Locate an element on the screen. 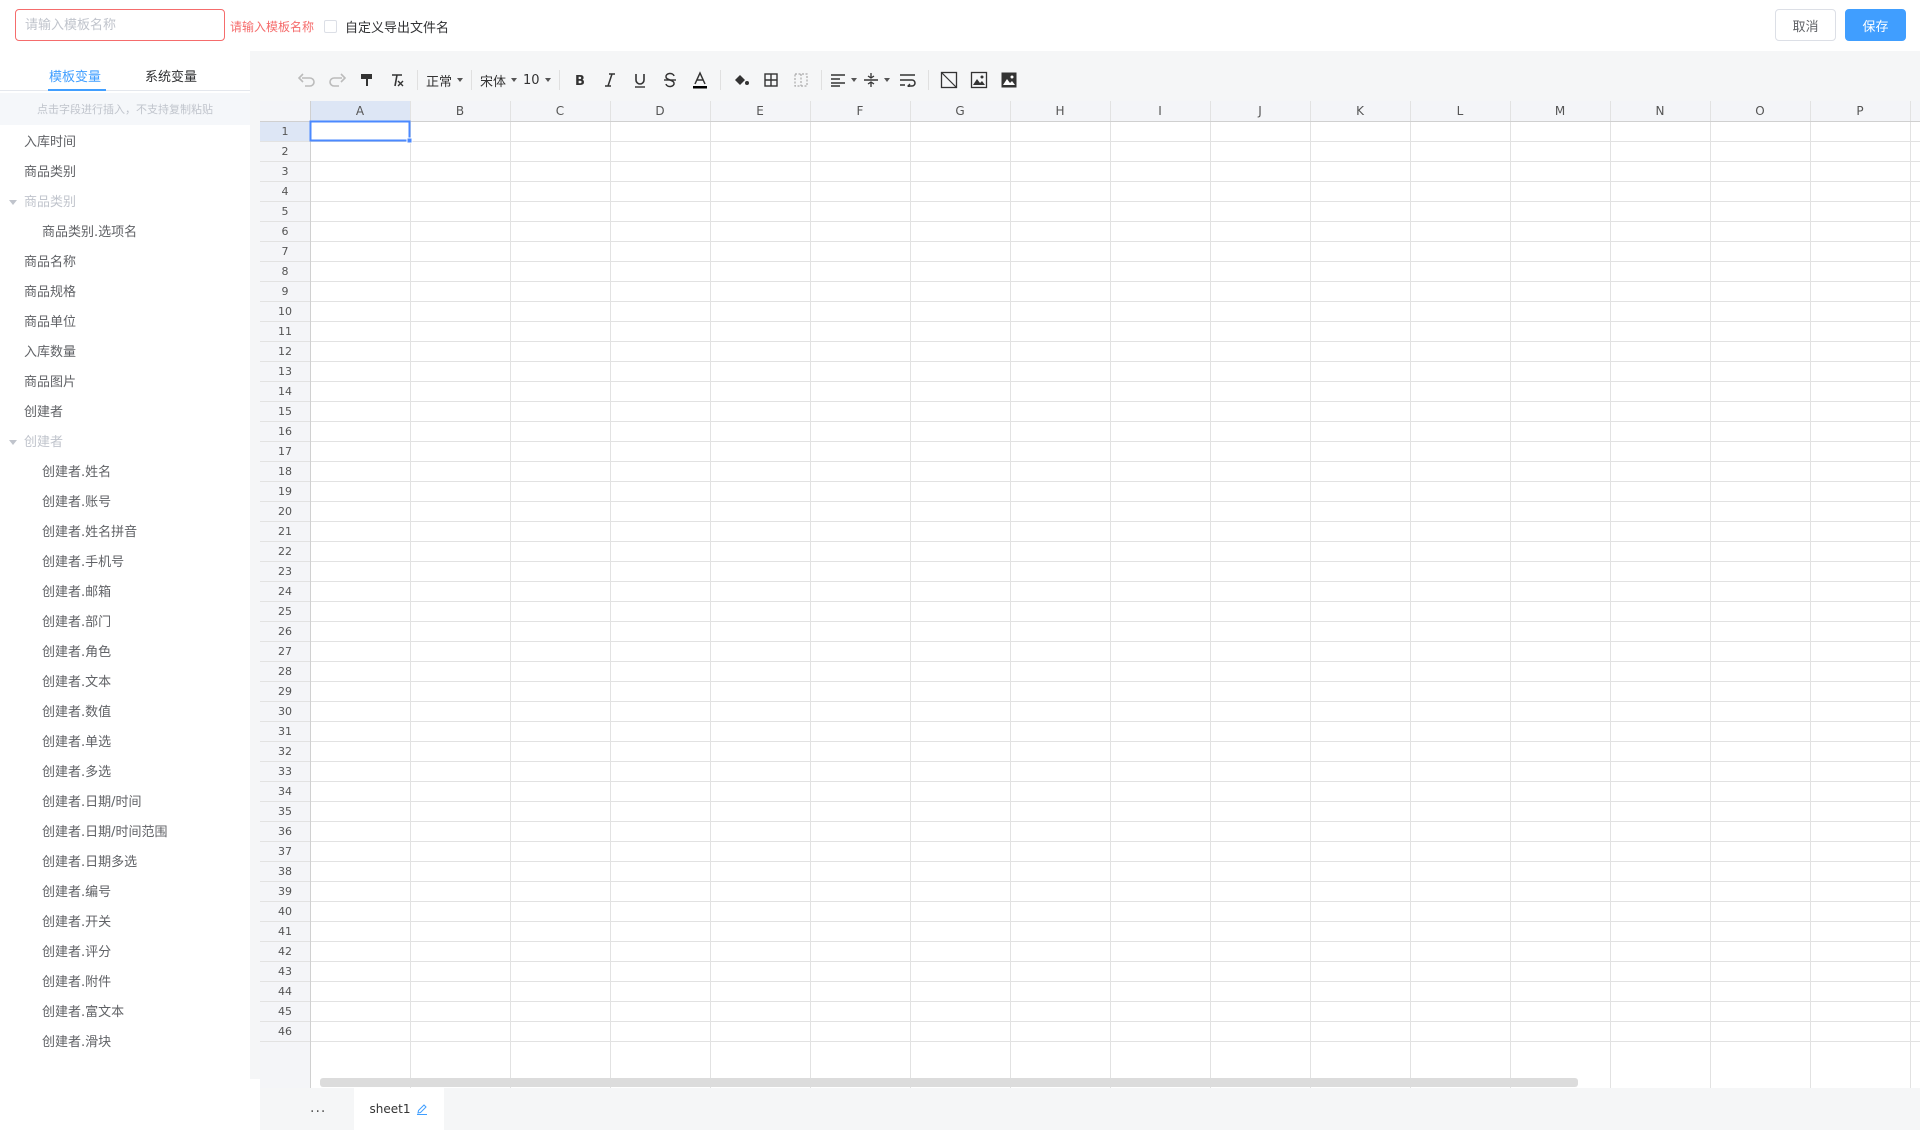 This screenshot has height=1130, width=1920. column-header-label: K is located at coordinates (1360, 111).